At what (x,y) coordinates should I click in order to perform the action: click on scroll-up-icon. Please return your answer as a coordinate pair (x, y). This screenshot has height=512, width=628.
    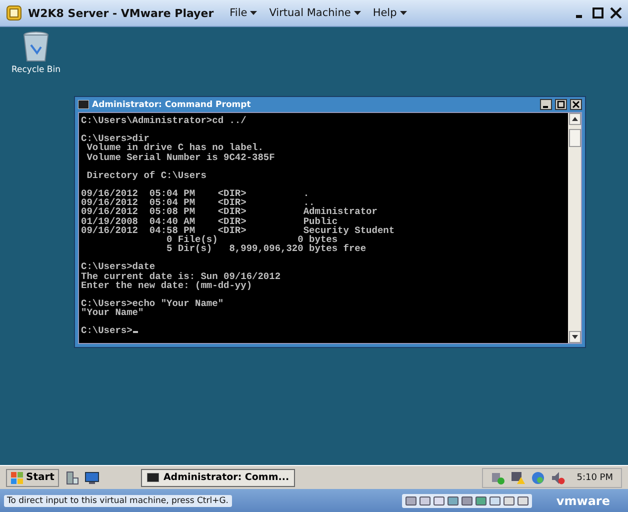
    Looking at the image, I should click on (575, 119).